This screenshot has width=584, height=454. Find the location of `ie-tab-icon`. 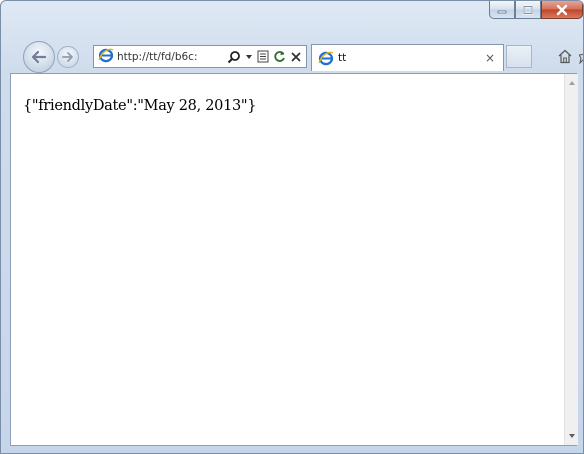

ie-tab-icon is located at coordinates (326, 58).